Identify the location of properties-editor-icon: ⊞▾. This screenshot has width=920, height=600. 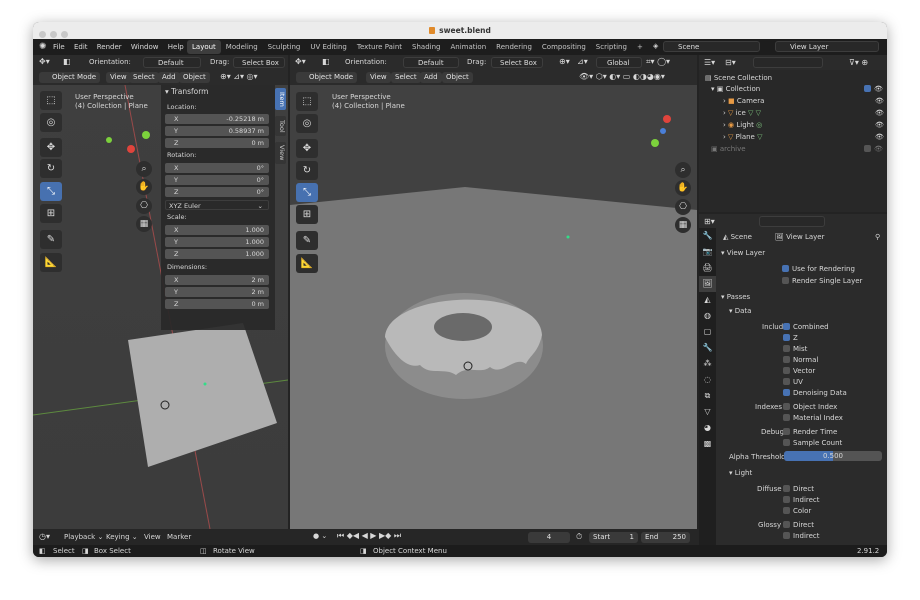
(709, 221).